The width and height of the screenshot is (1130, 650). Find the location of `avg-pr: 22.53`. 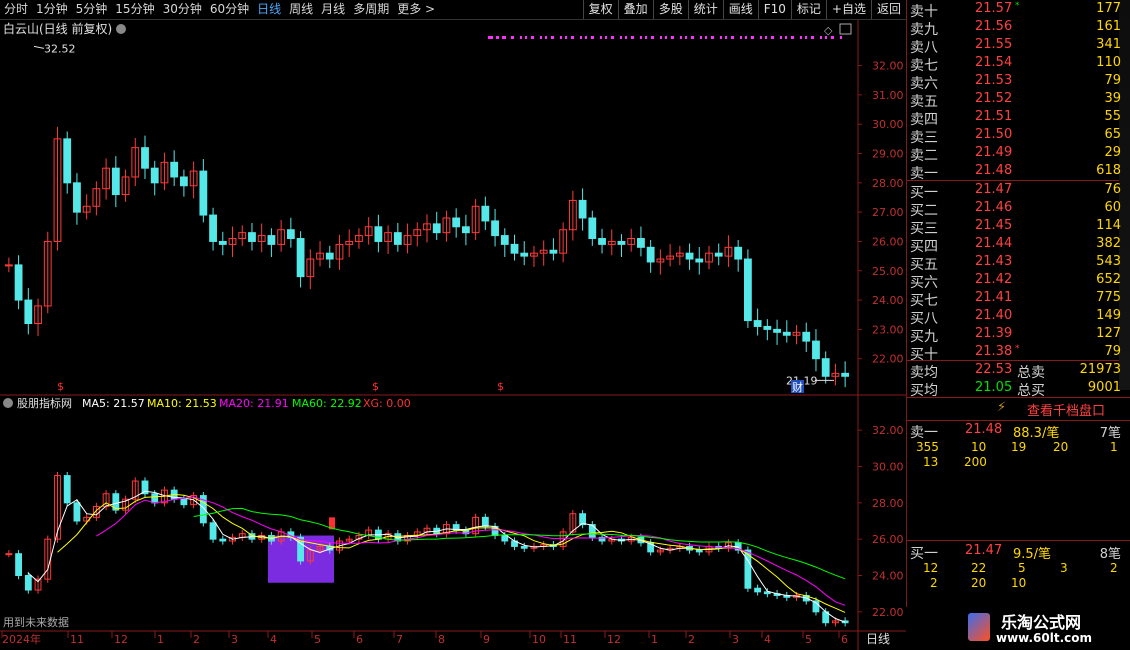

avg-pr: 22.53 is located at coordinates (994, 369).